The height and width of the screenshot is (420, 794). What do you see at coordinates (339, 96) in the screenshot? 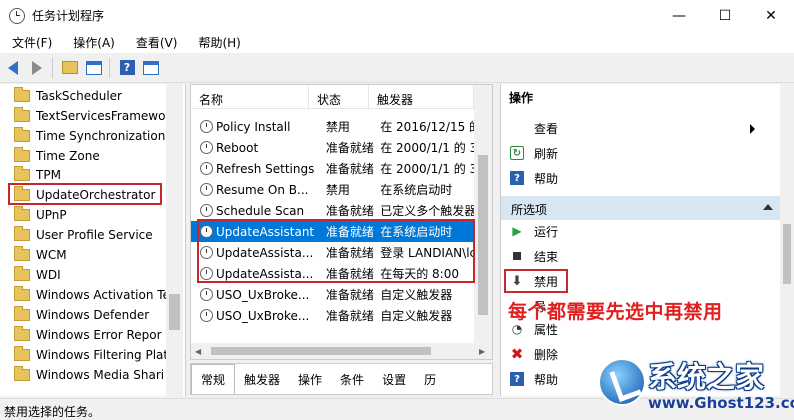
I see `column-status-header: 状态` at bounding box center [339, 96].